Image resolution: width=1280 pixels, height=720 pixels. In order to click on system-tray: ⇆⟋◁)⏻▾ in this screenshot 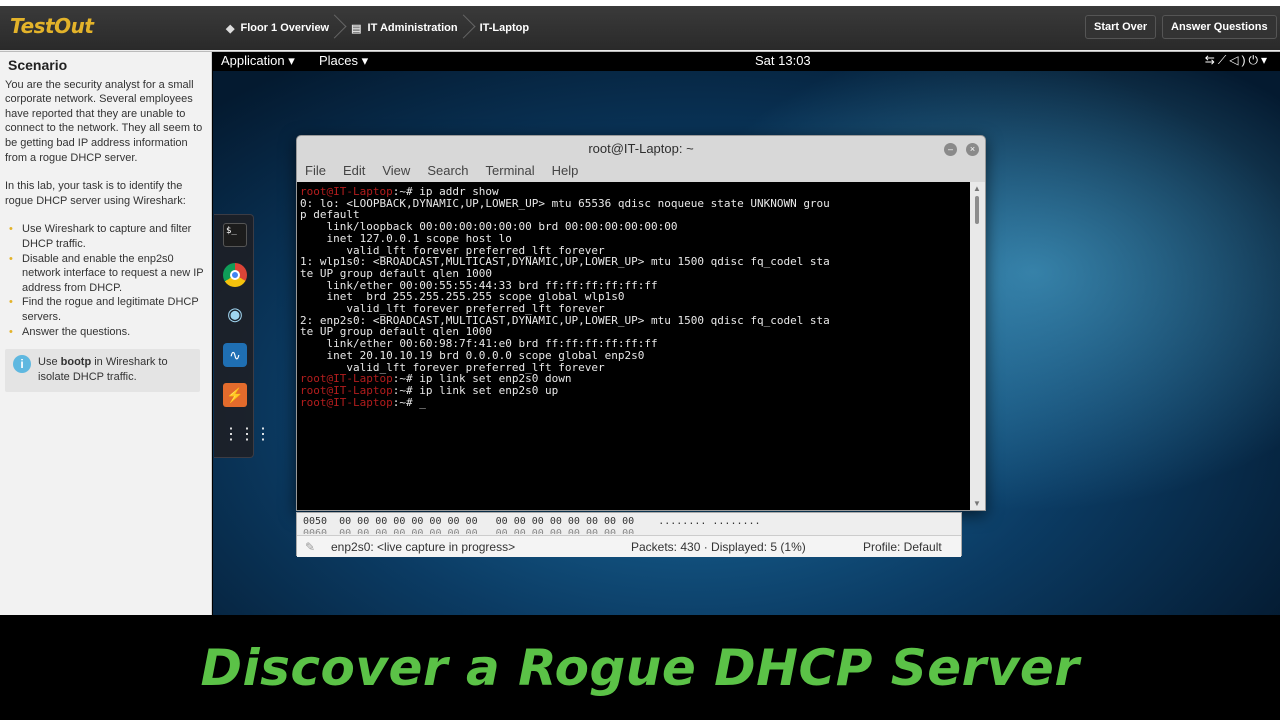, I will do `click(1237, 60)`.